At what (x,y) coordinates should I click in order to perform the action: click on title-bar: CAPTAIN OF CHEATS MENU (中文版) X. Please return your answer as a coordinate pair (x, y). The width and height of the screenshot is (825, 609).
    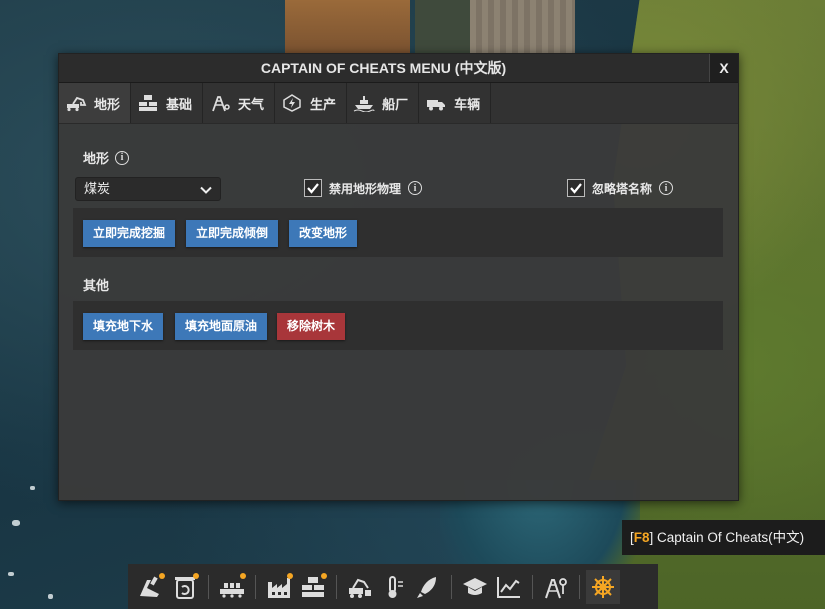
    Looking at the image, I should click on (398, 68).